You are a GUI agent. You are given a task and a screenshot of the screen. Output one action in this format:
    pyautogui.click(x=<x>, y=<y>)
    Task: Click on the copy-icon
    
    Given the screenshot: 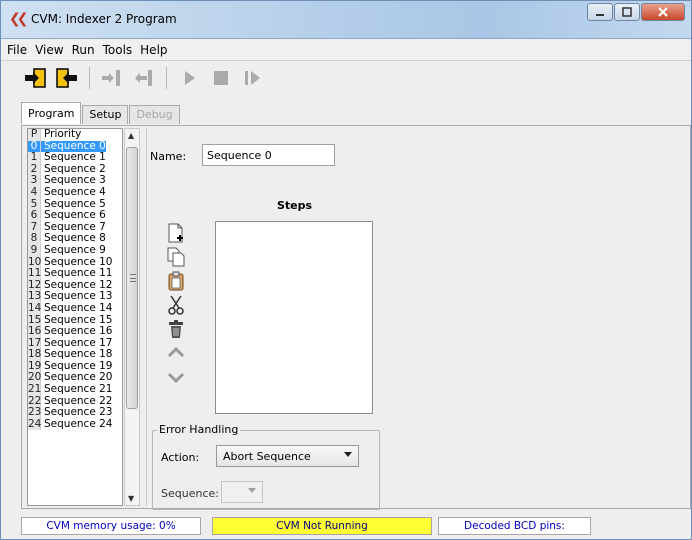 What is the action you would take?
    pyautogui.click(x=176, y=257)
    